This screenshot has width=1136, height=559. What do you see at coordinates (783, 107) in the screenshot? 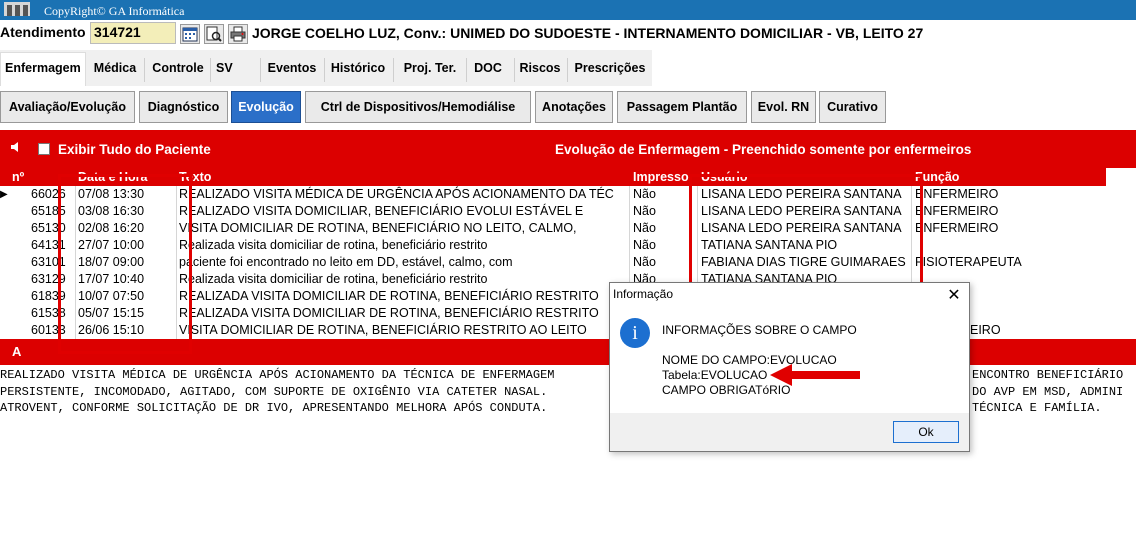
I see `subtab-evol-rn: Evol. RN` at bounding box center [783, 107].